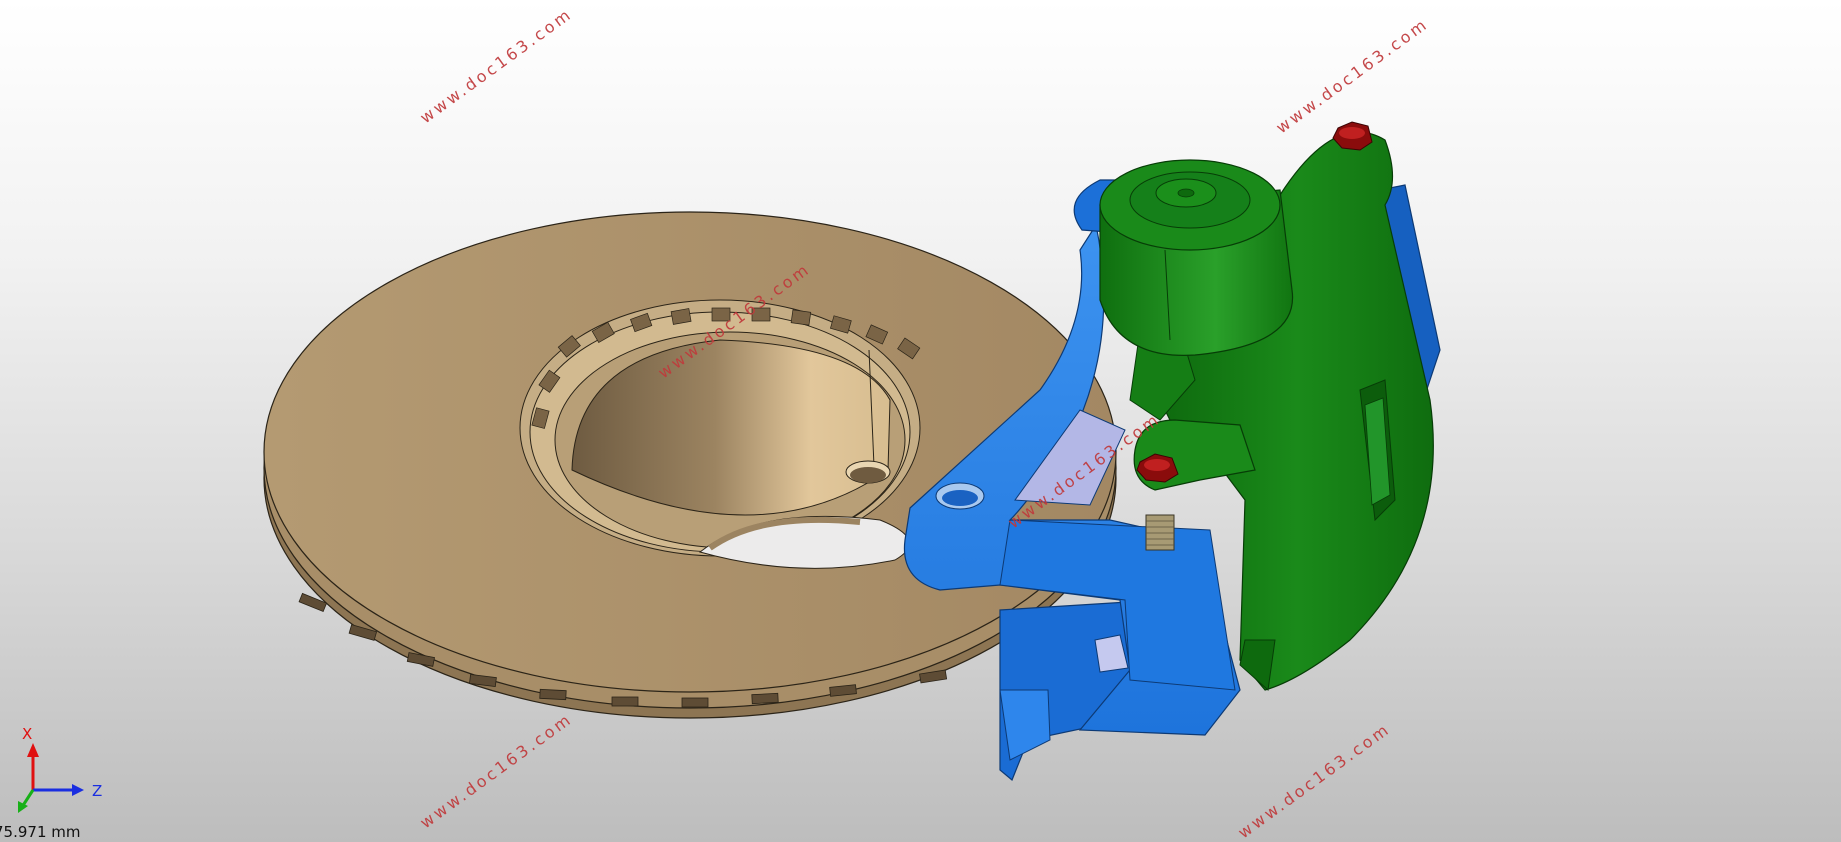 This screenshot has width=1841, height=842. I want to click on triad-z-label: Z, so click(97, 791).